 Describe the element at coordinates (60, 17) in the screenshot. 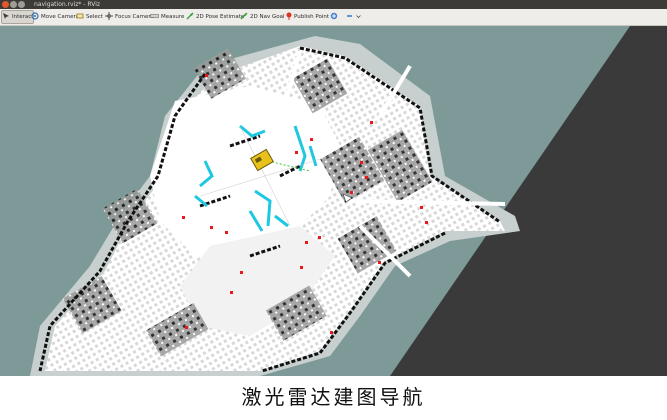

I see `move-camera-tool-label: Move Camera` at that location.